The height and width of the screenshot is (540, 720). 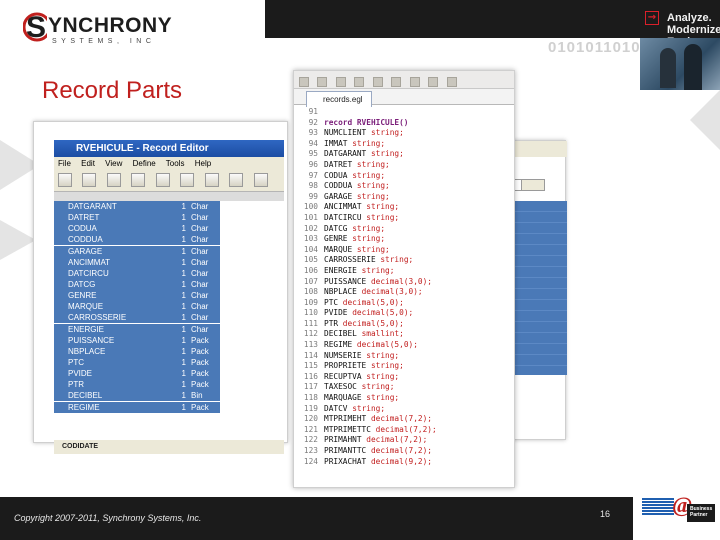 I want to click on grid-icon, so click(x=211, y=180).